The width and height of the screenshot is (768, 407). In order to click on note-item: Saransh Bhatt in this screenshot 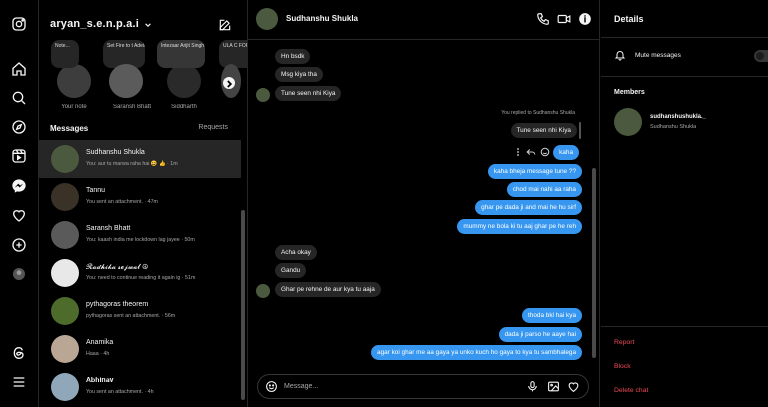, I will do `click(129, 78)`.